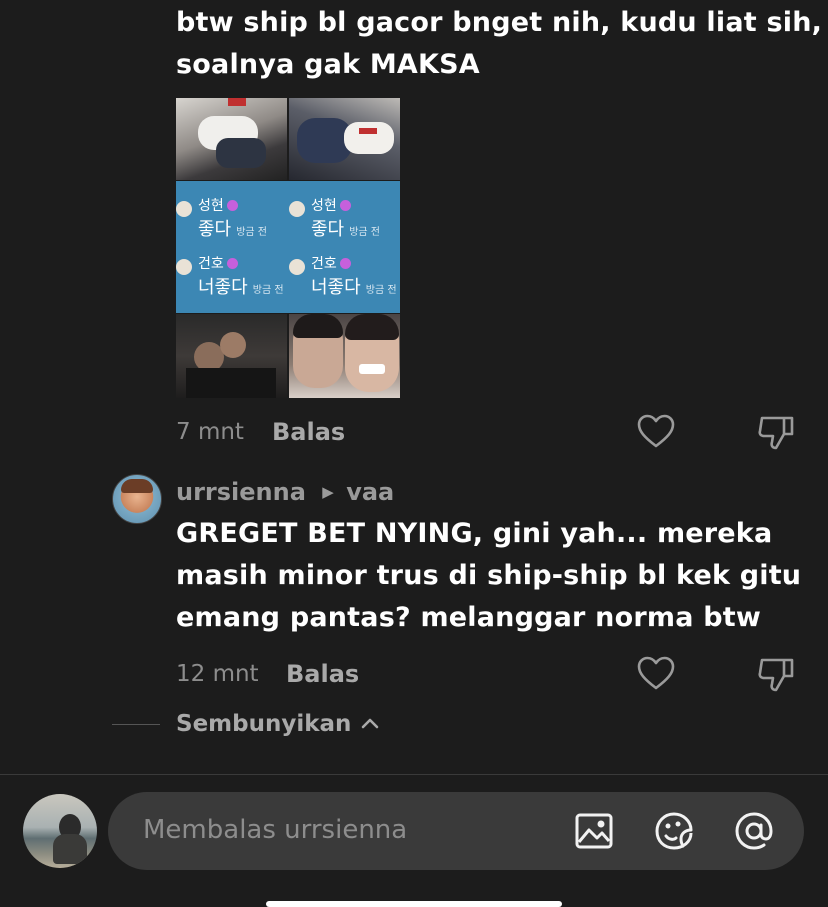  What do you see at coordinates (344, 356) in the screenshot?
I see `photo-bottom-right` at bounding box center [344, 356].